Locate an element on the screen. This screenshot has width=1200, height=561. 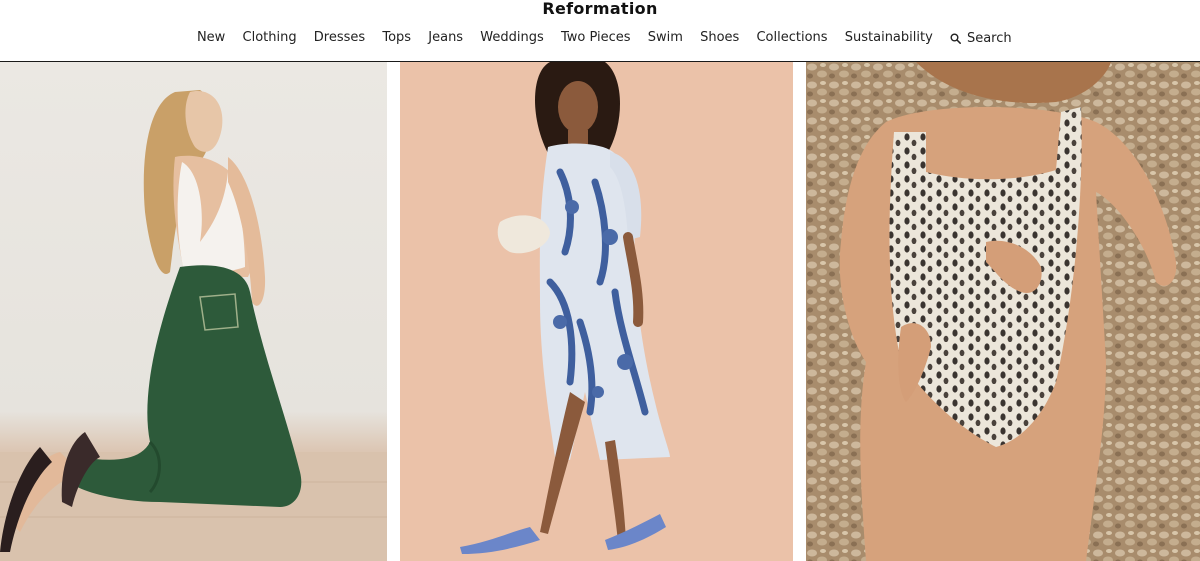
search-button: Search is located at coordinates (981, 38).